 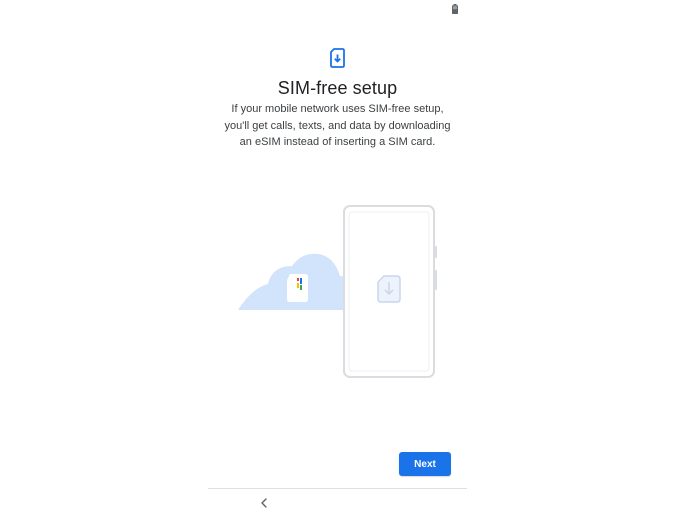 What do you see at coordinates (425, 464) in the screenshot?
I see `next-button: Next` at bounding box center [425, 464].